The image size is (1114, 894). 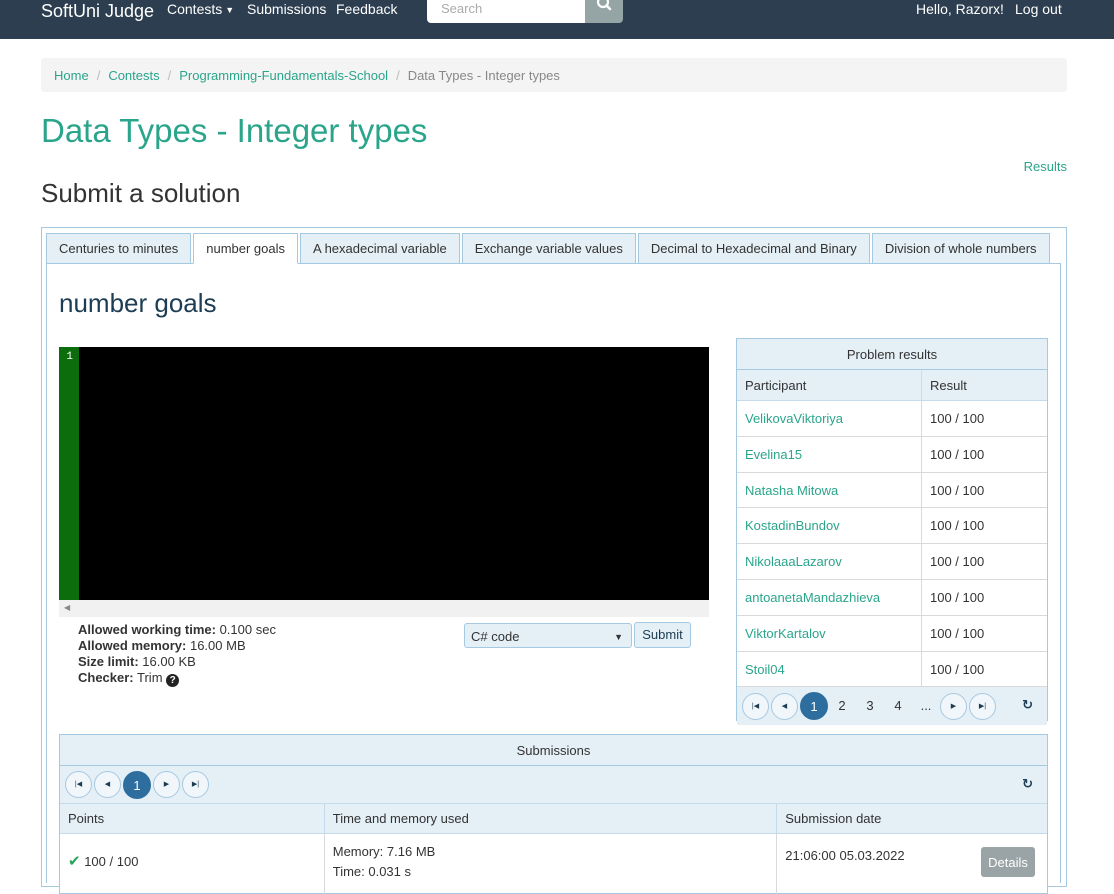 What do you see at coordinates (898, 706) in the screenshot?
I see `page-number: 4` at bounding box center [898, 706].